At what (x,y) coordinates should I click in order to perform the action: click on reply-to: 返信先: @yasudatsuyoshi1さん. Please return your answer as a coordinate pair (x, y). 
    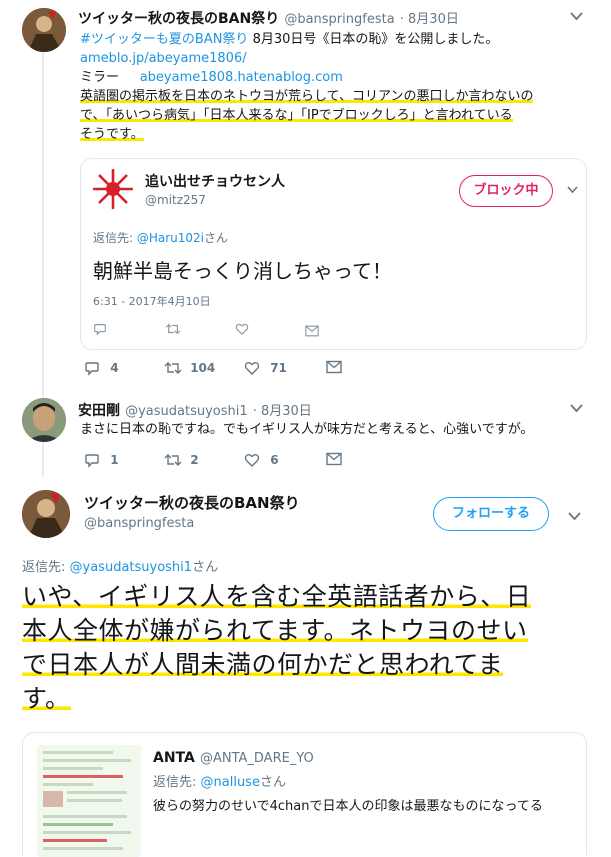
    Looking at the image, I should click on (120, 567).